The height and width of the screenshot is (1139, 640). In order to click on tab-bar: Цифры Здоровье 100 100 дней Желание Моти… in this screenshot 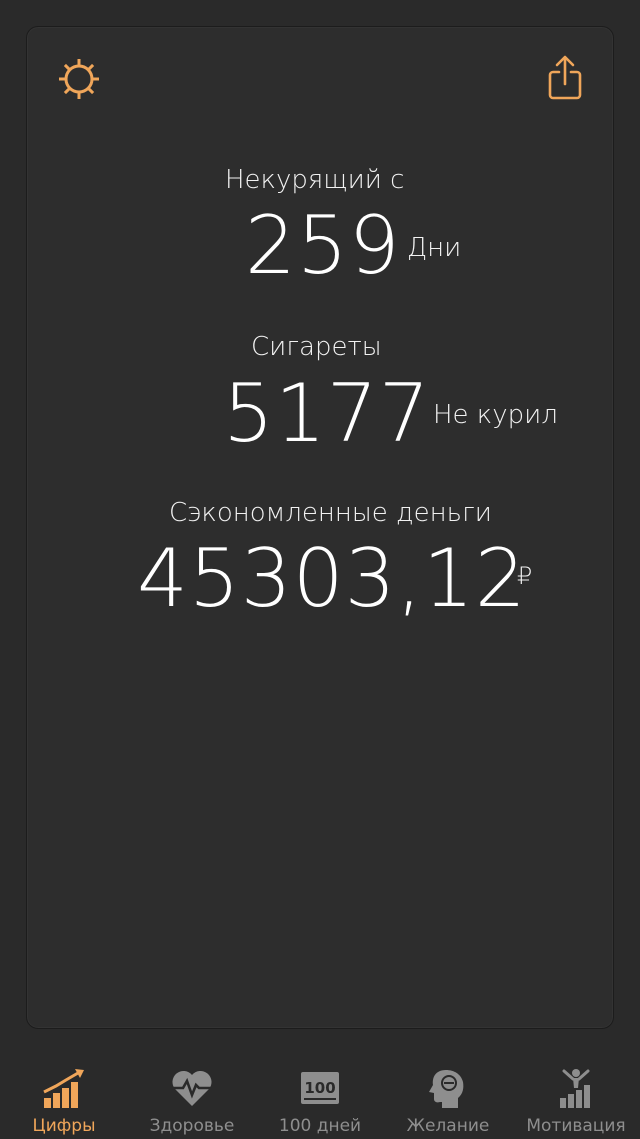, I will do `click(320, 1093)`.